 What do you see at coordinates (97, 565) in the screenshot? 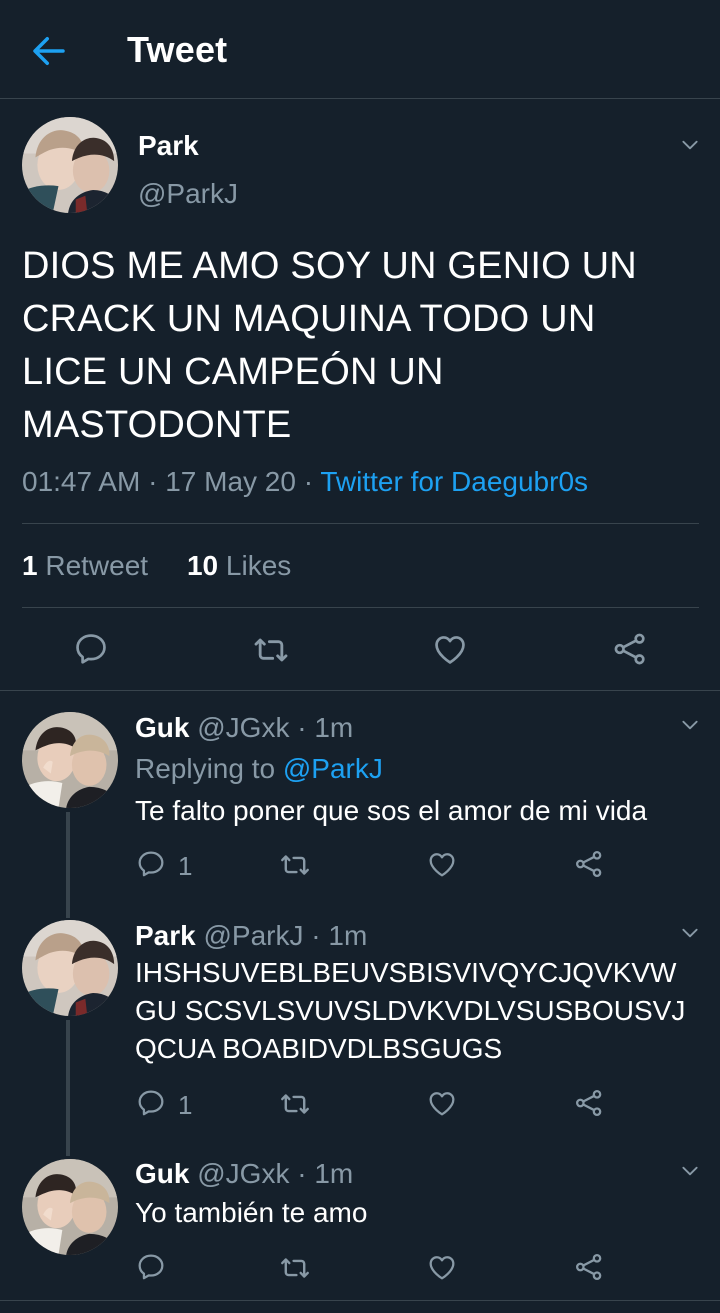
I see `retweets-label: Retweet` at bounding box center [97, 565].